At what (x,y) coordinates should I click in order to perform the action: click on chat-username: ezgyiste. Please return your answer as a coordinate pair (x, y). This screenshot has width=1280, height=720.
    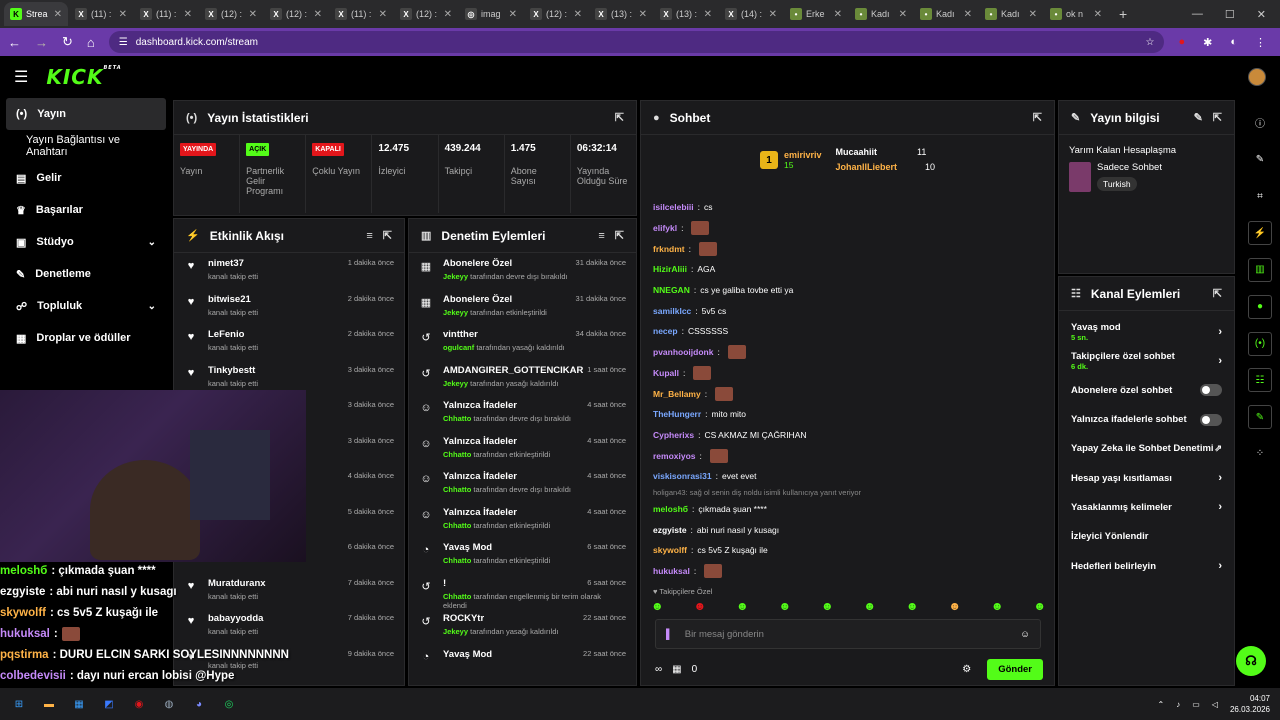
    Looking at the image, I should click on (670, 530).